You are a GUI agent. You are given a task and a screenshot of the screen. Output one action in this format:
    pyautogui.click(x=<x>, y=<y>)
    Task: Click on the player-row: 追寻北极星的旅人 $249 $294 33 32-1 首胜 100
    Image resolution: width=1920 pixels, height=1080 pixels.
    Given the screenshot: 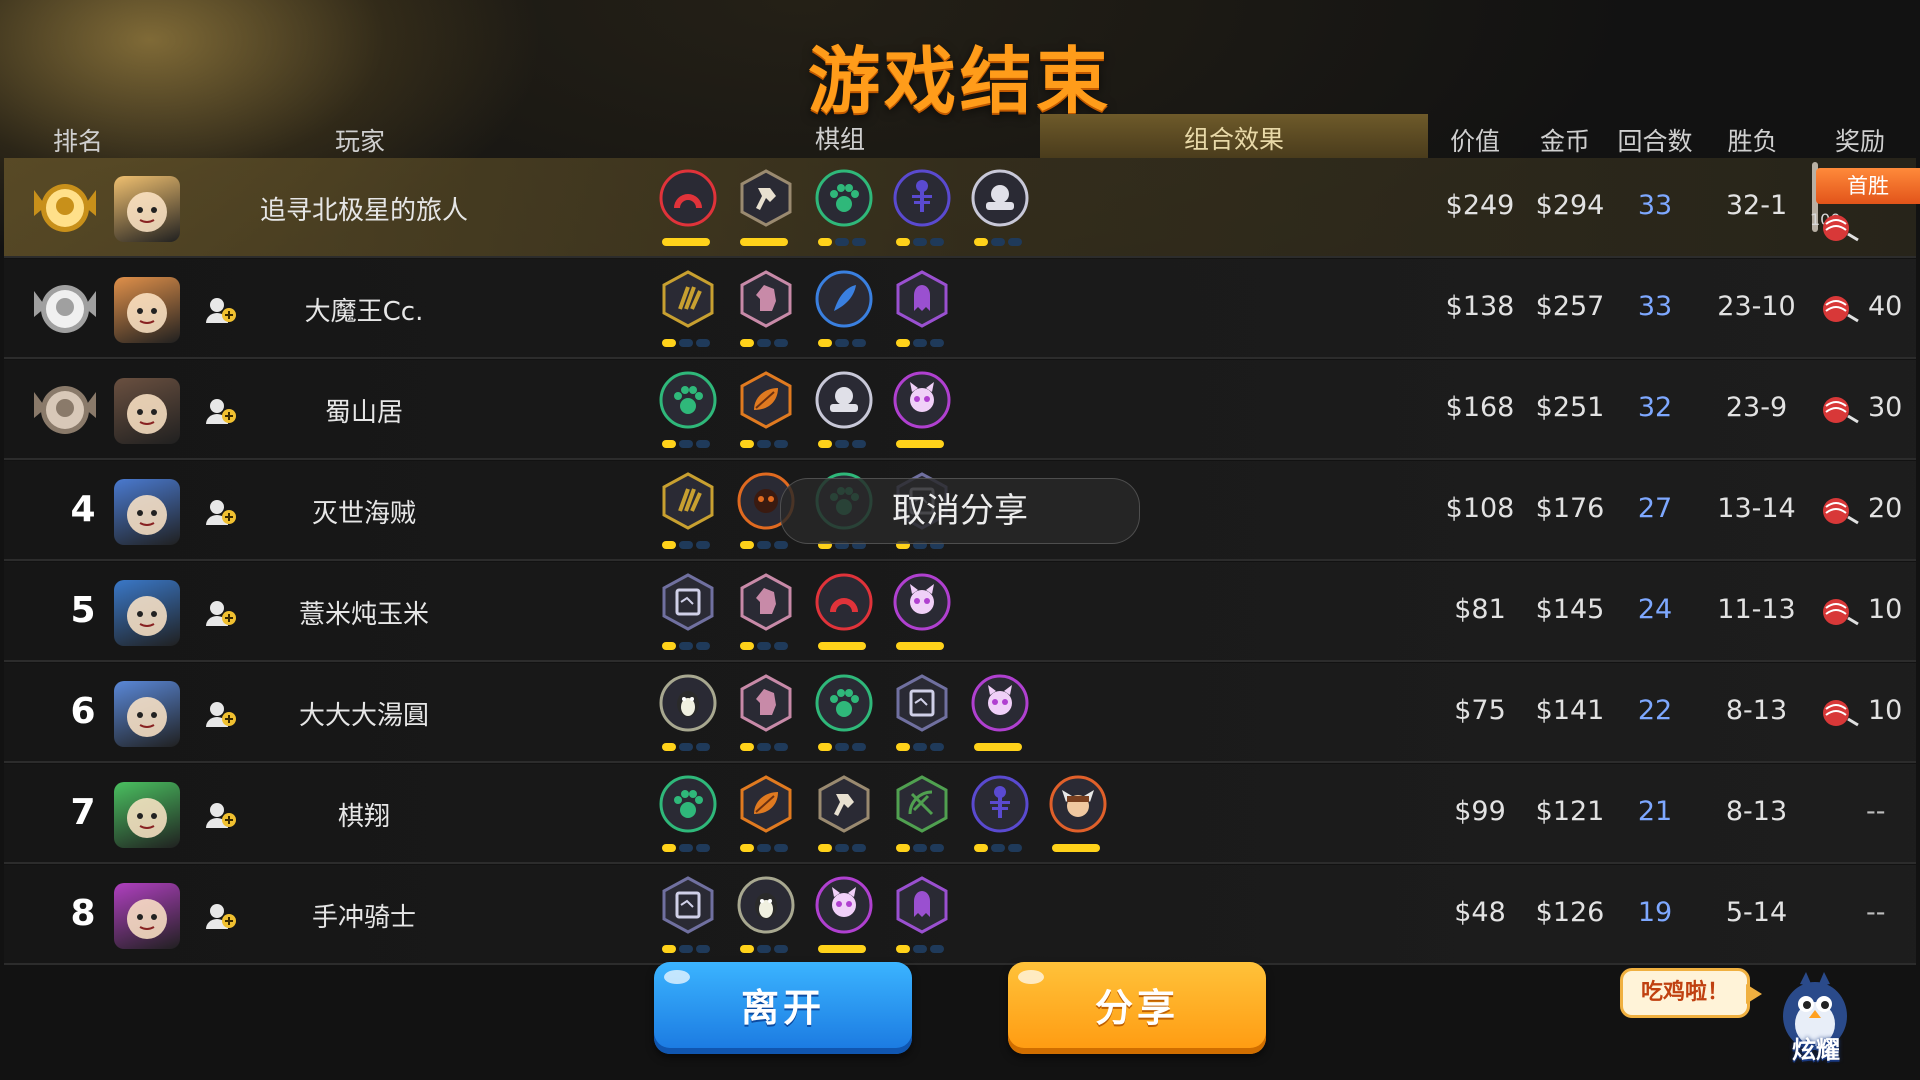 What is the action you would take?
    pyautogui.click(x=962, y=208)
    